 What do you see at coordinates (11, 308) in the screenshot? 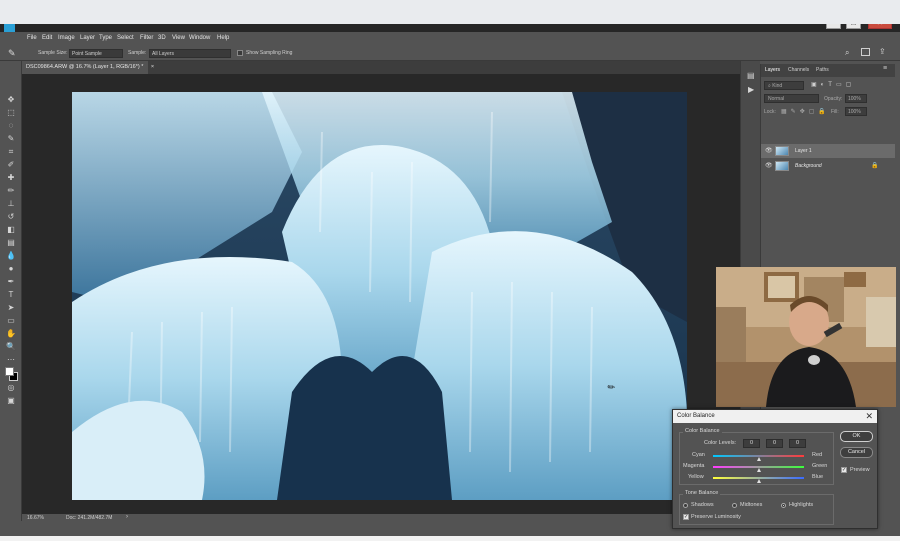
I see `path-selection-tool-icon: ➤` at bounding box center [11, 308].